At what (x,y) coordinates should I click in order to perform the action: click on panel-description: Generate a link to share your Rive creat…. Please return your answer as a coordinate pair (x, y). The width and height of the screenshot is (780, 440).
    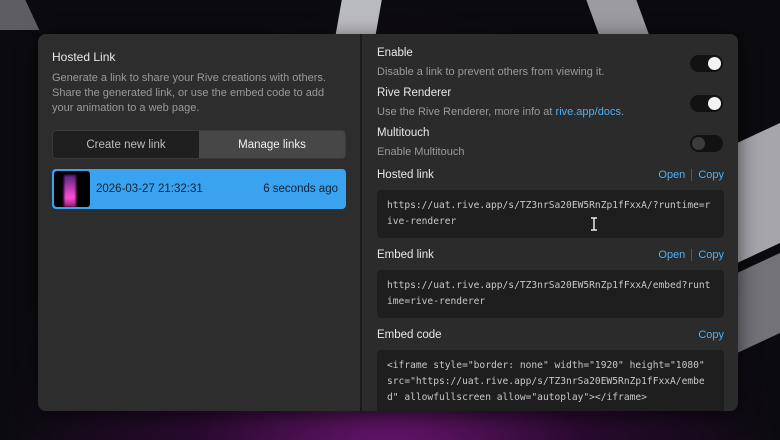
    Looking at the image, I should click on (189, 93).